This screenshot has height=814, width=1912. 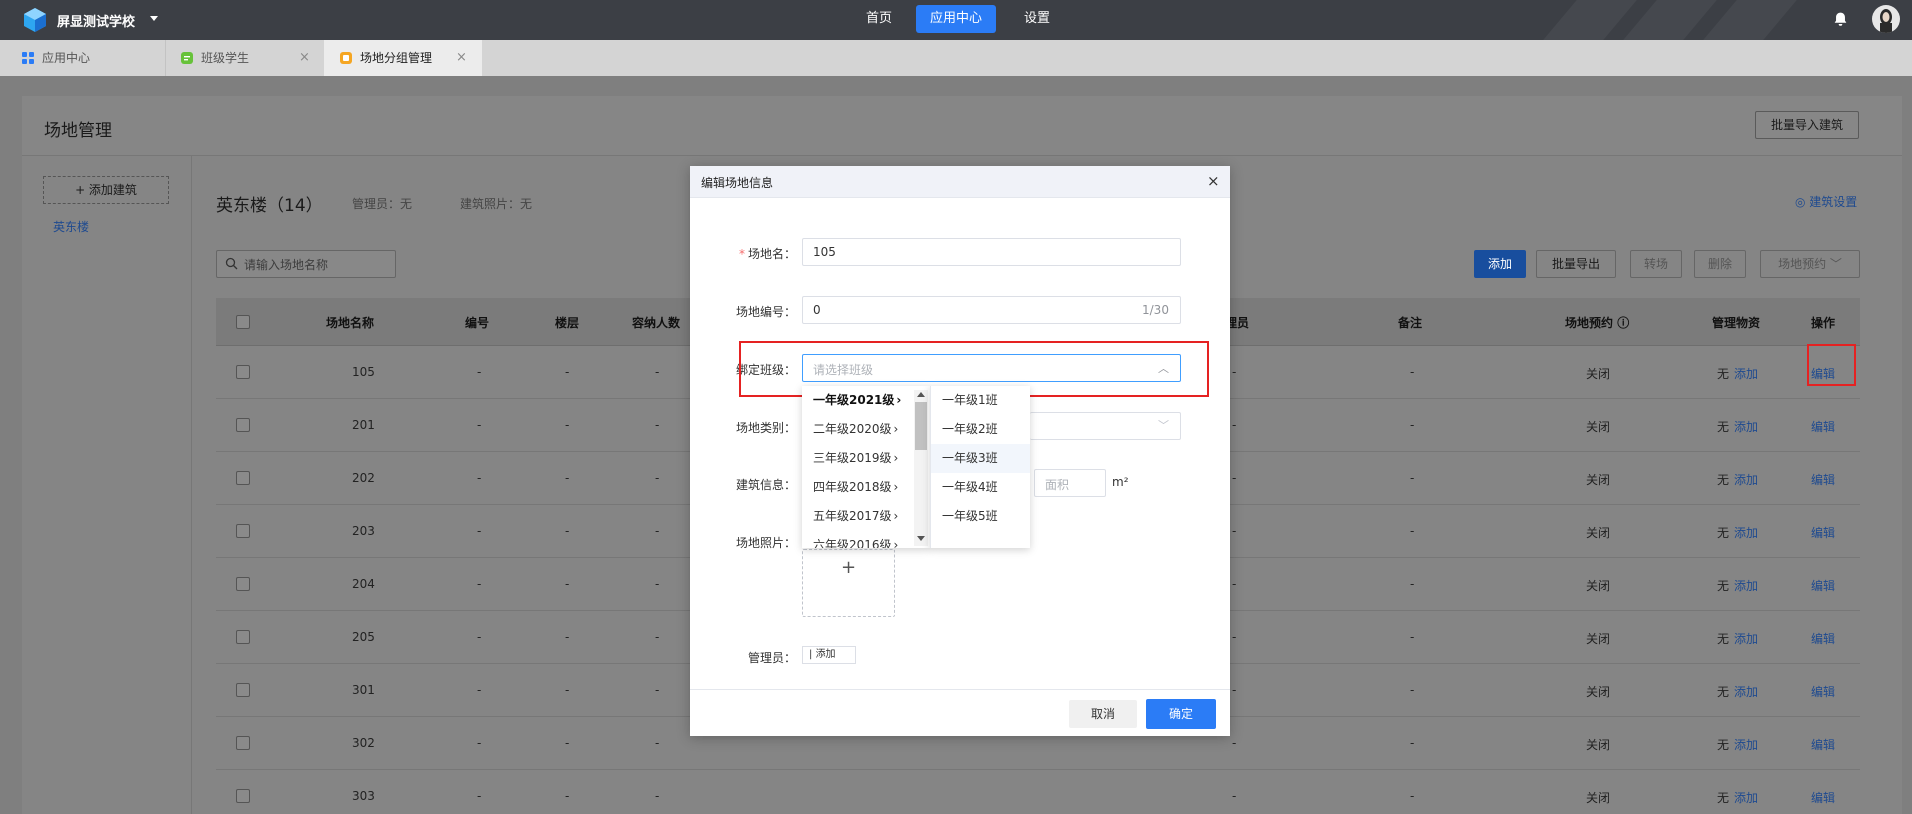 What do you see at coordinates (1576, 264) in the screenshot?
I see `batch-export-button: 批量导出` at bounding box center [1576, 264].